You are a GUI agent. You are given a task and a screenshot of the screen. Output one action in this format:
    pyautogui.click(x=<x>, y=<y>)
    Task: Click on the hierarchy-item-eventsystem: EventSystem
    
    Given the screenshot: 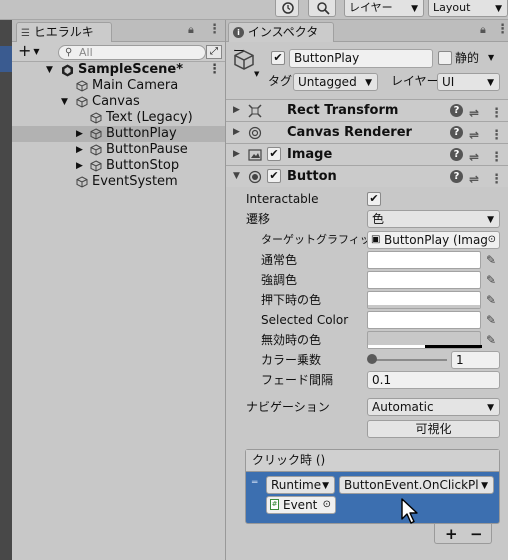 What is the action you would take?
    pyautogui.click(x=118, y=182)
    